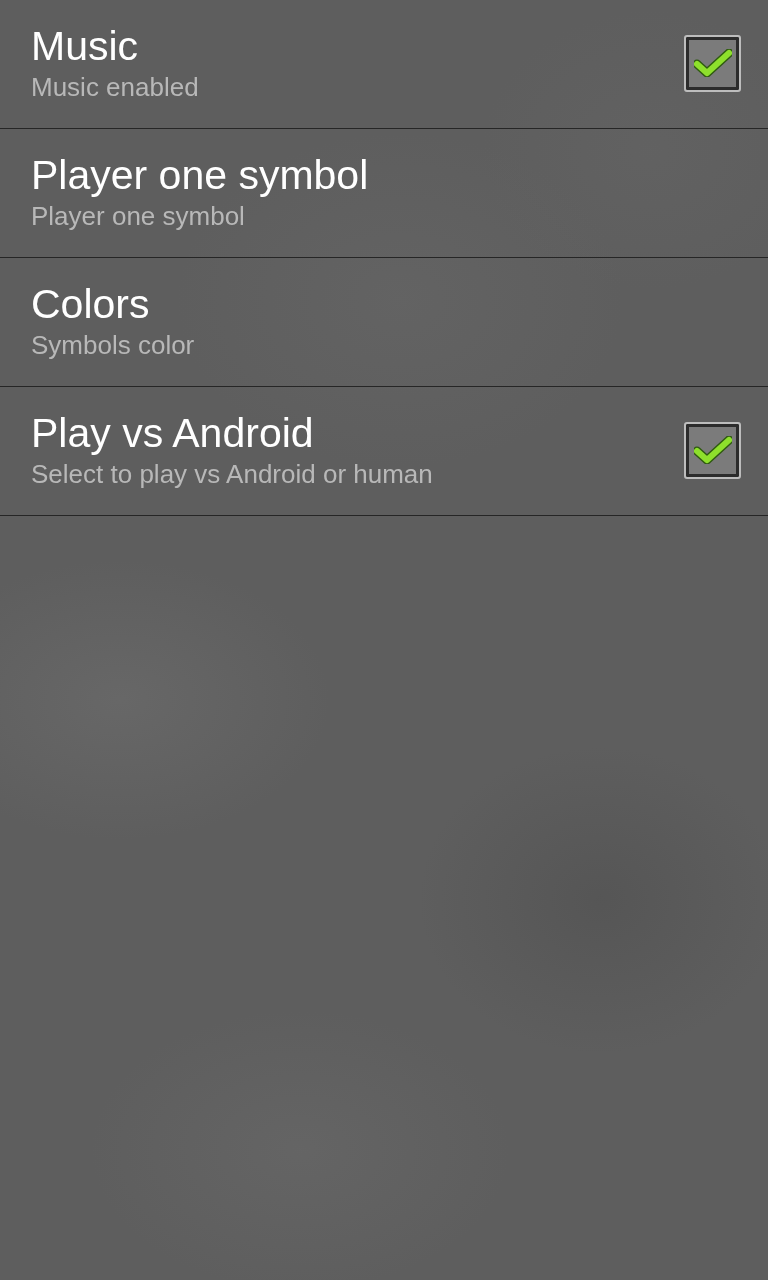 This screenshot has width=768, height=1280. I want to click on preference-summary: Music enabled, so click(115, 87).